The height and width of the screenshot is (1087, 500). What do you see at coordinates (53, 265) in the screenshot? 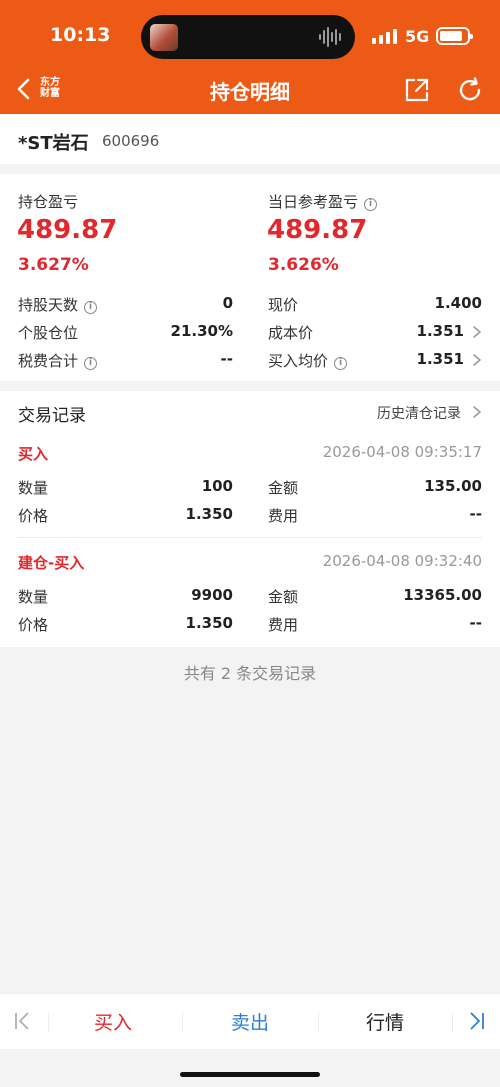
I see `pnl-percent: 3.627%` at bounding box center [53, 265].